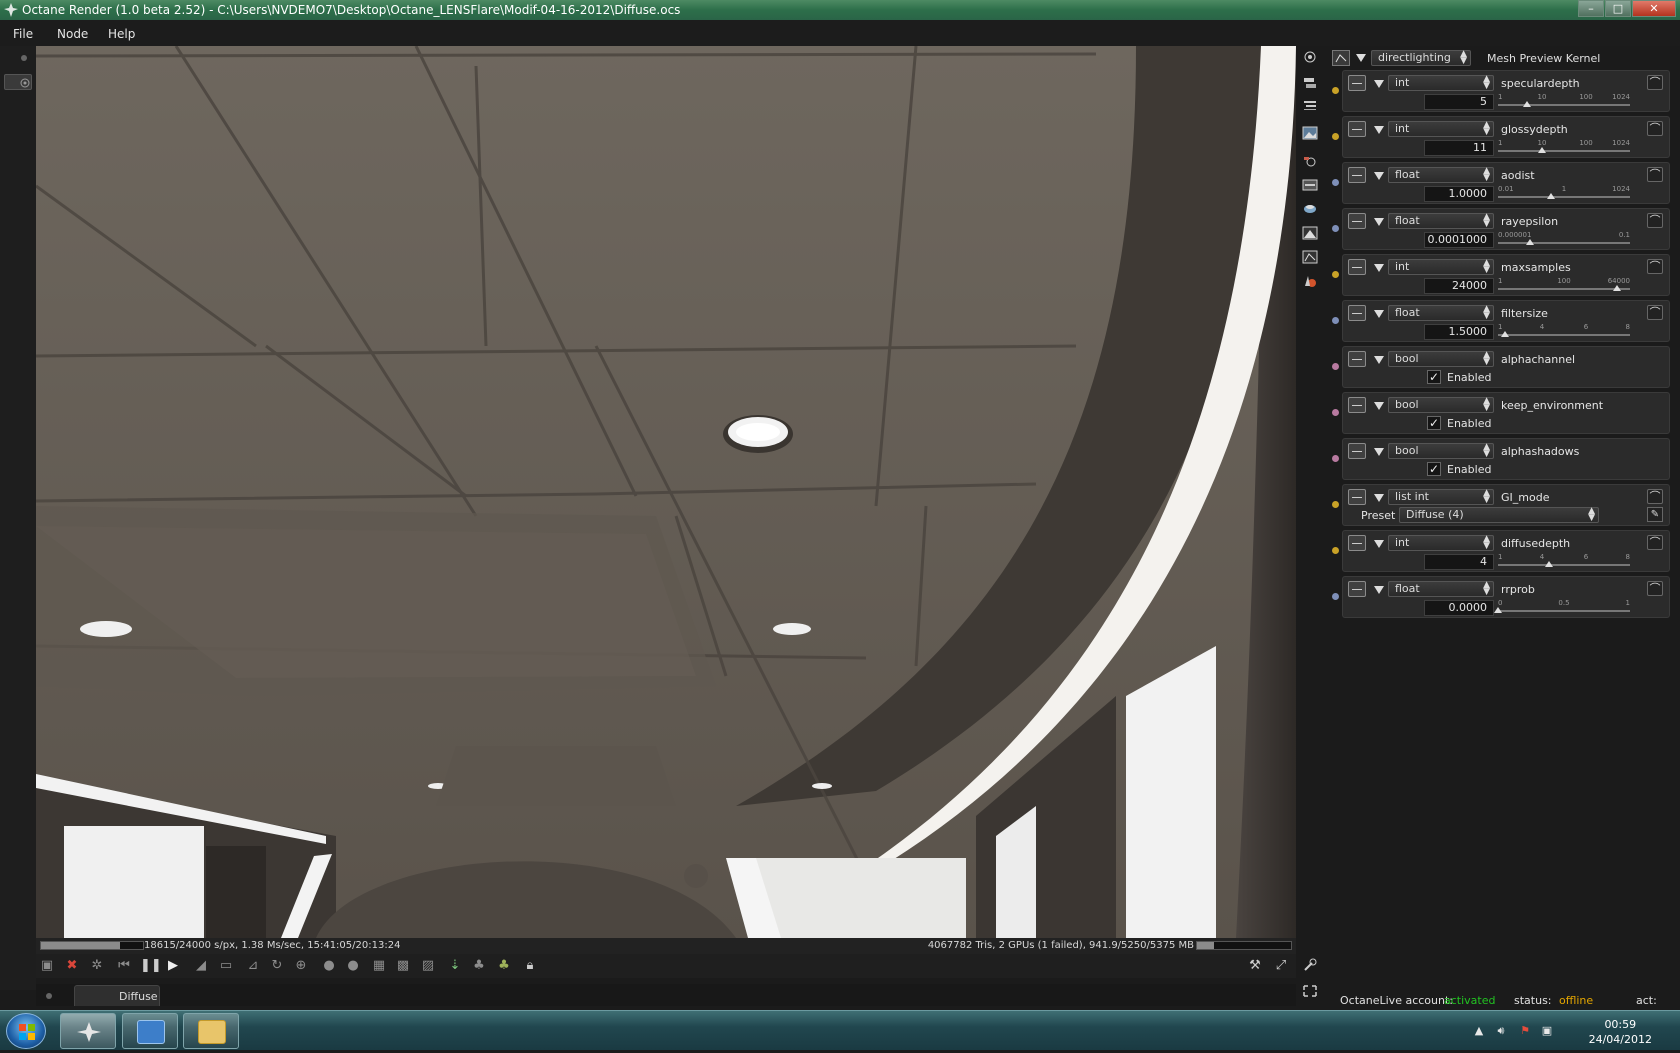  I want to click on stop-render-icon: ✖, so click(72, 966).